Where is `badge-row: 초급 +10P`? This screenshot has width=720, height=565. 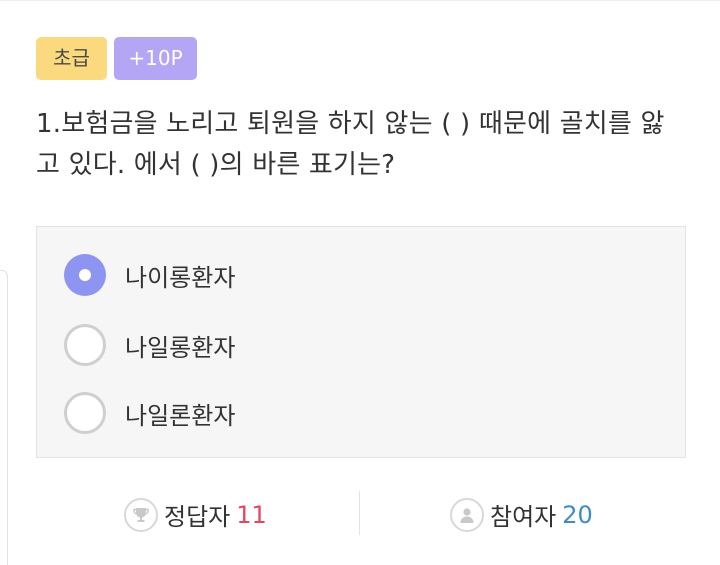
badge-row: 초급 +10P is located at coordinates (116, 58).